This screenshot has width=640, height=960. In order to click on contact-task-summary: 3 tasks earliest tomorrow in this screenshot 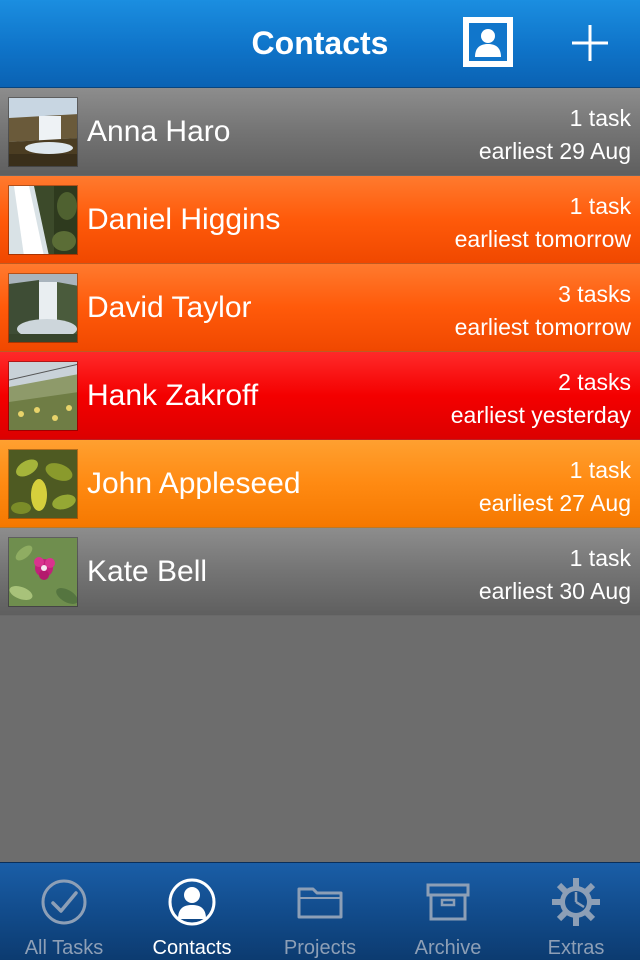, I will do `click(543, 311)`.